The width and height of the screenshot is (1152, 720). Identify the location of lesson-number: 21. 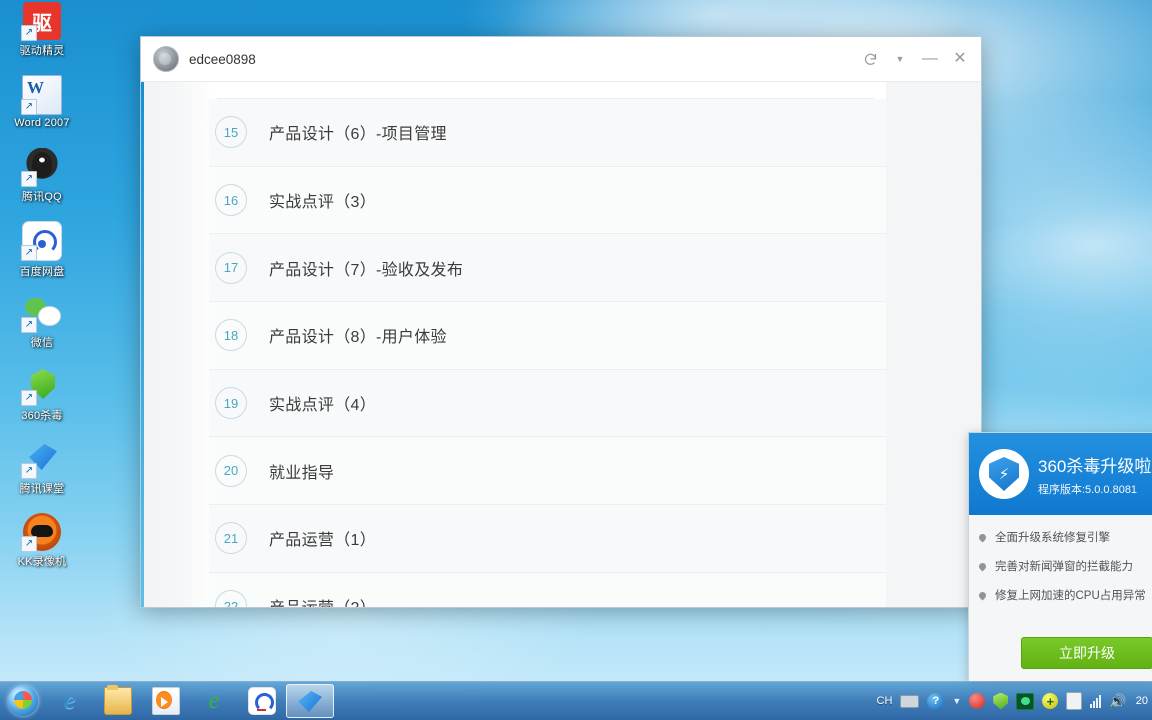
(231, 538).